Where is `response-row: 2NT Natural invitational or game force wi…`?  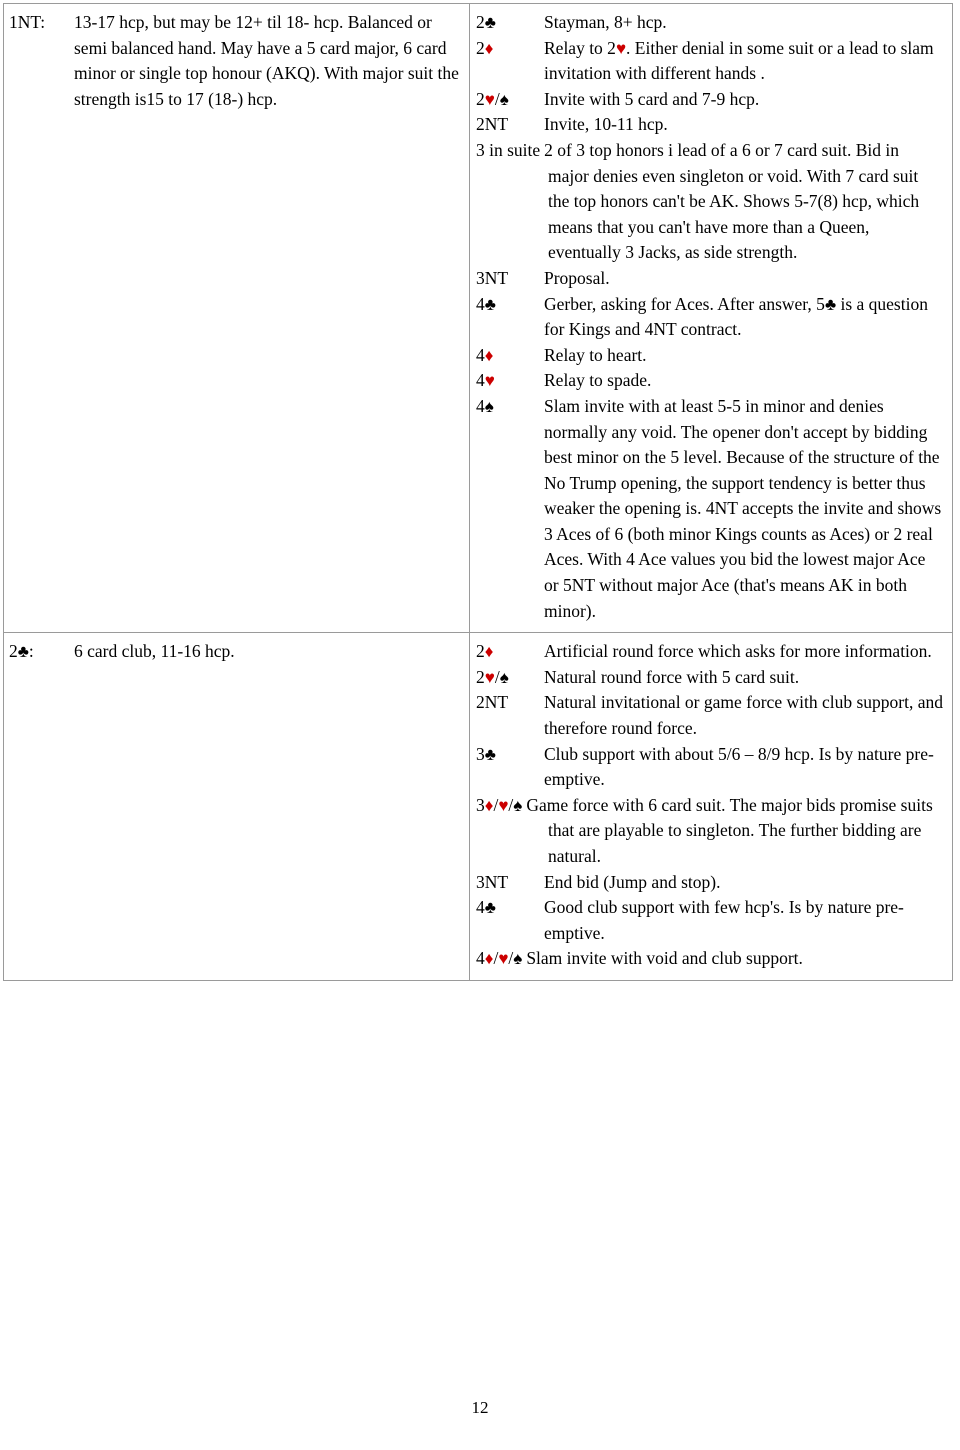 response-row: 2NT Natural invitational or game force wi… is located at coordinates (710, 715).